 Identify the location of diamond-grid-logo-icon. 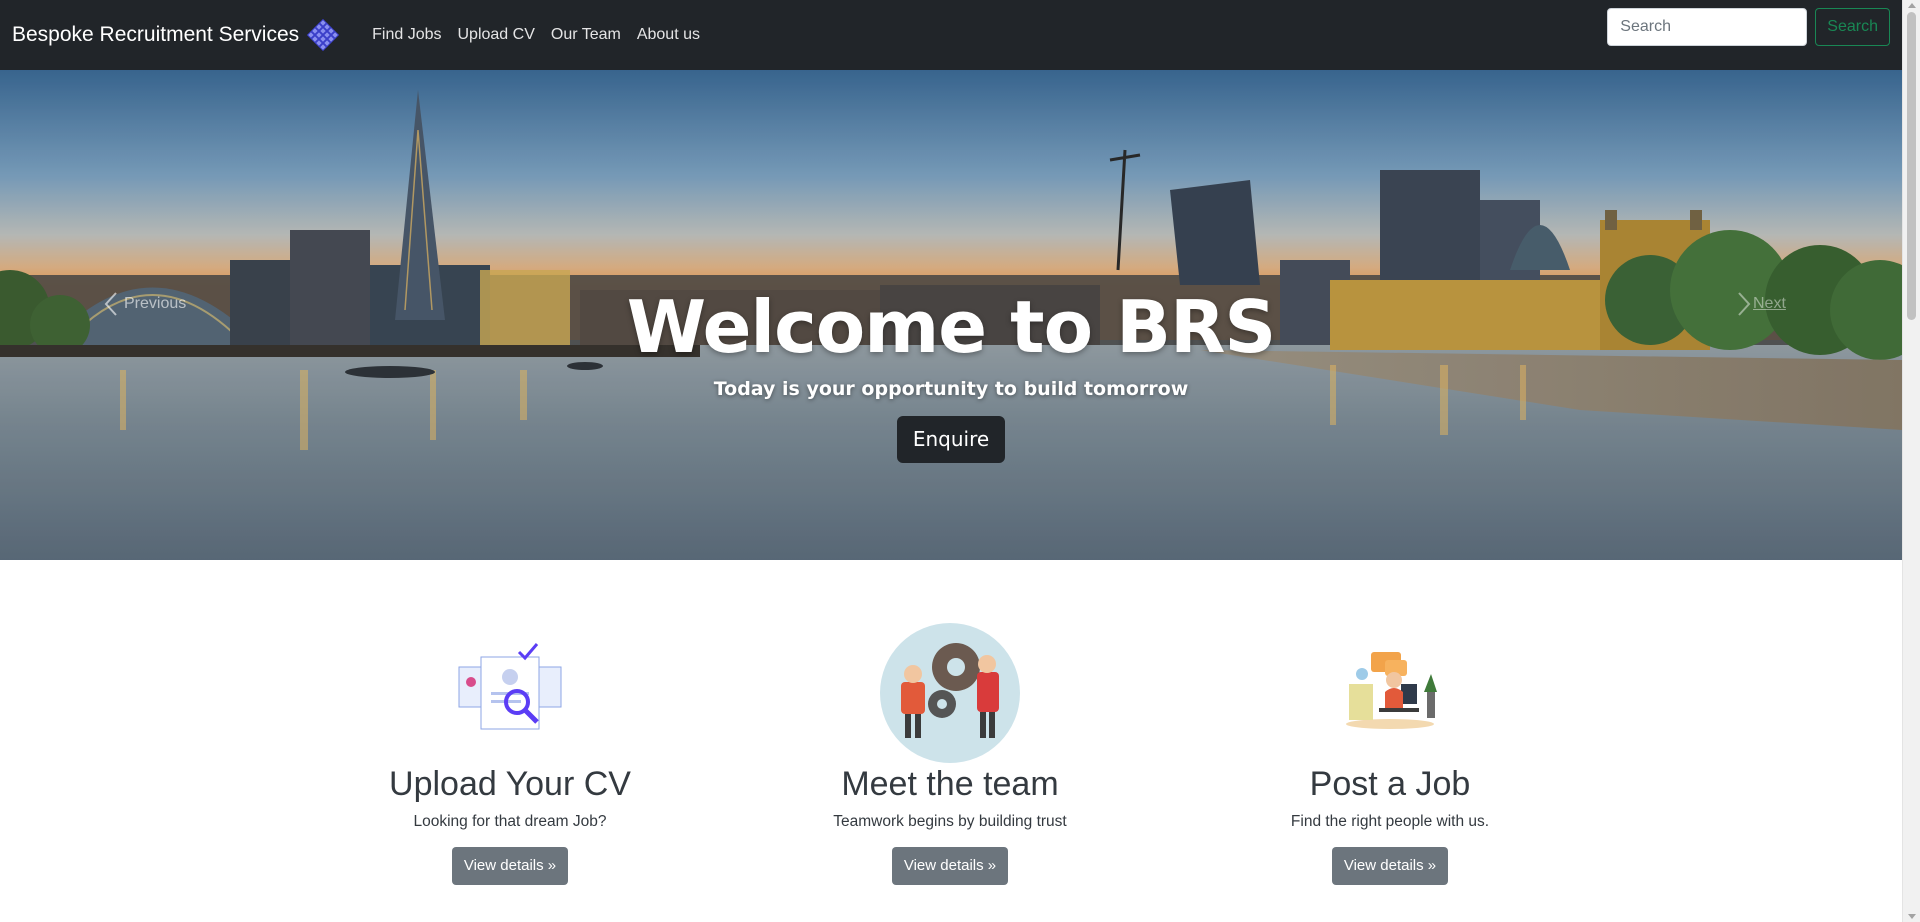
(323, 35).